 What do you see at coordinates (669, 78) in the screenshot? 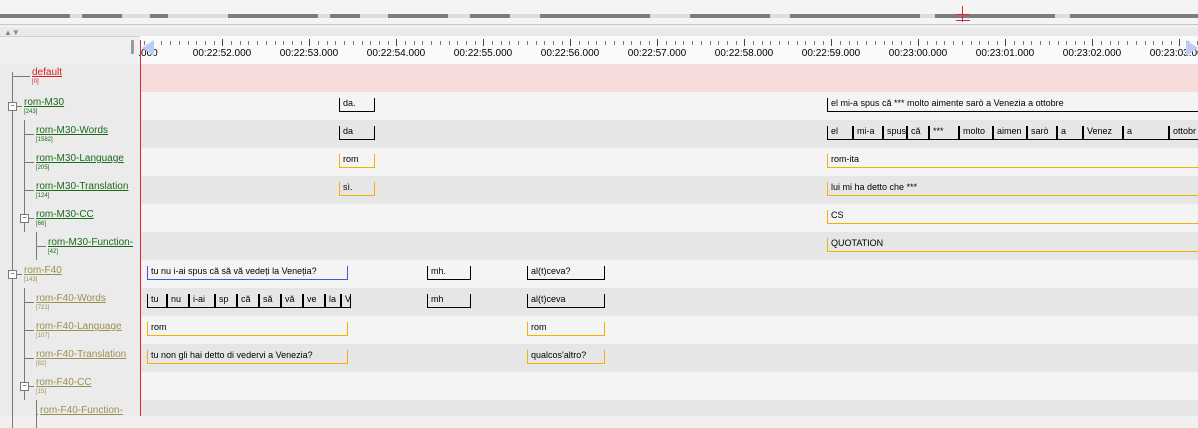
I see `track-default` at bounding box center [669, 78].